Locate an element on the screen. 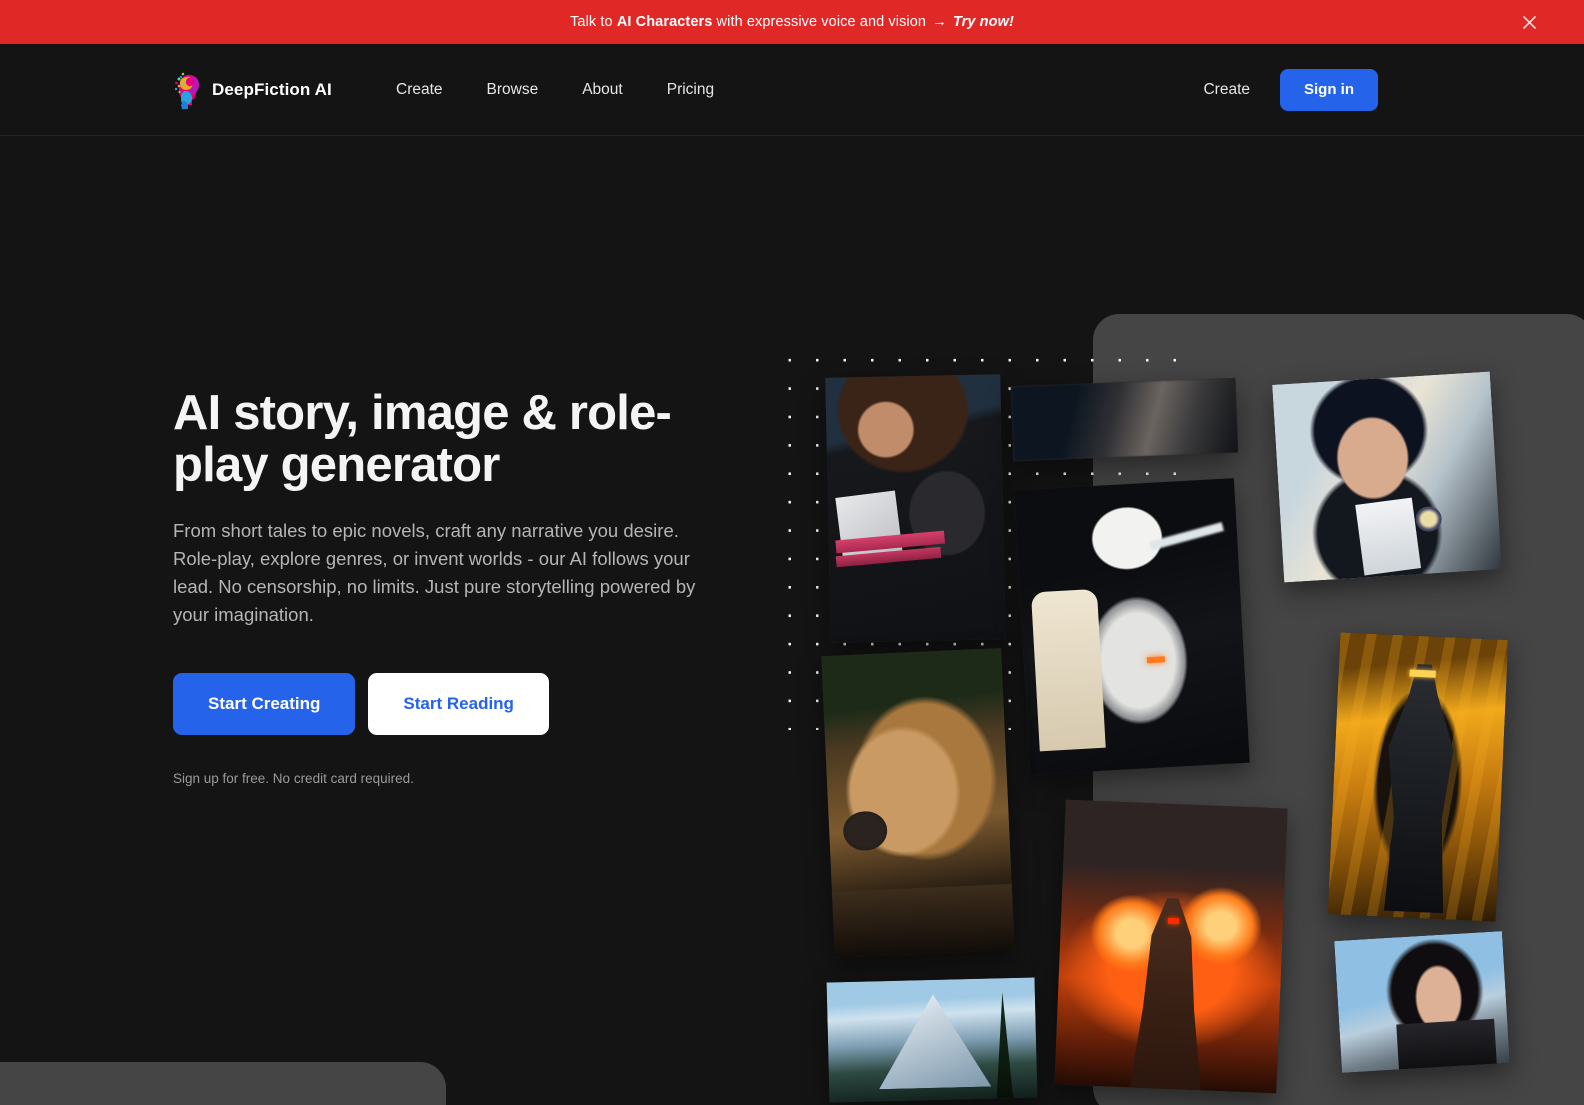 This screenshot has height=1105, width=1584. announcement-mid: with expressive voice and vision is located at coordinates (821, 22).